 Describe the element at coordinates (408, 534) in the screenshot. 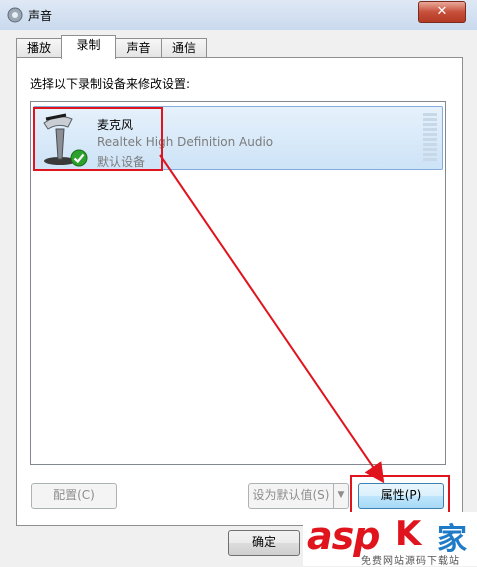

I see `watermark-brand-ku: K` at that location.